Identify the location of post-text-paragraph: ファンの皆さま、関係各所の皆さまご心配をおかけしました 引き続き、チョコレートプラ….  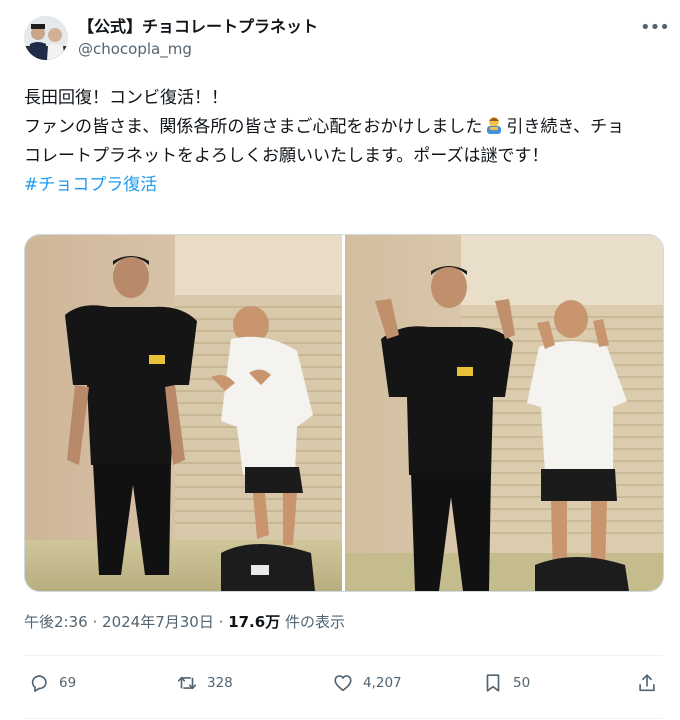
(331, 142).